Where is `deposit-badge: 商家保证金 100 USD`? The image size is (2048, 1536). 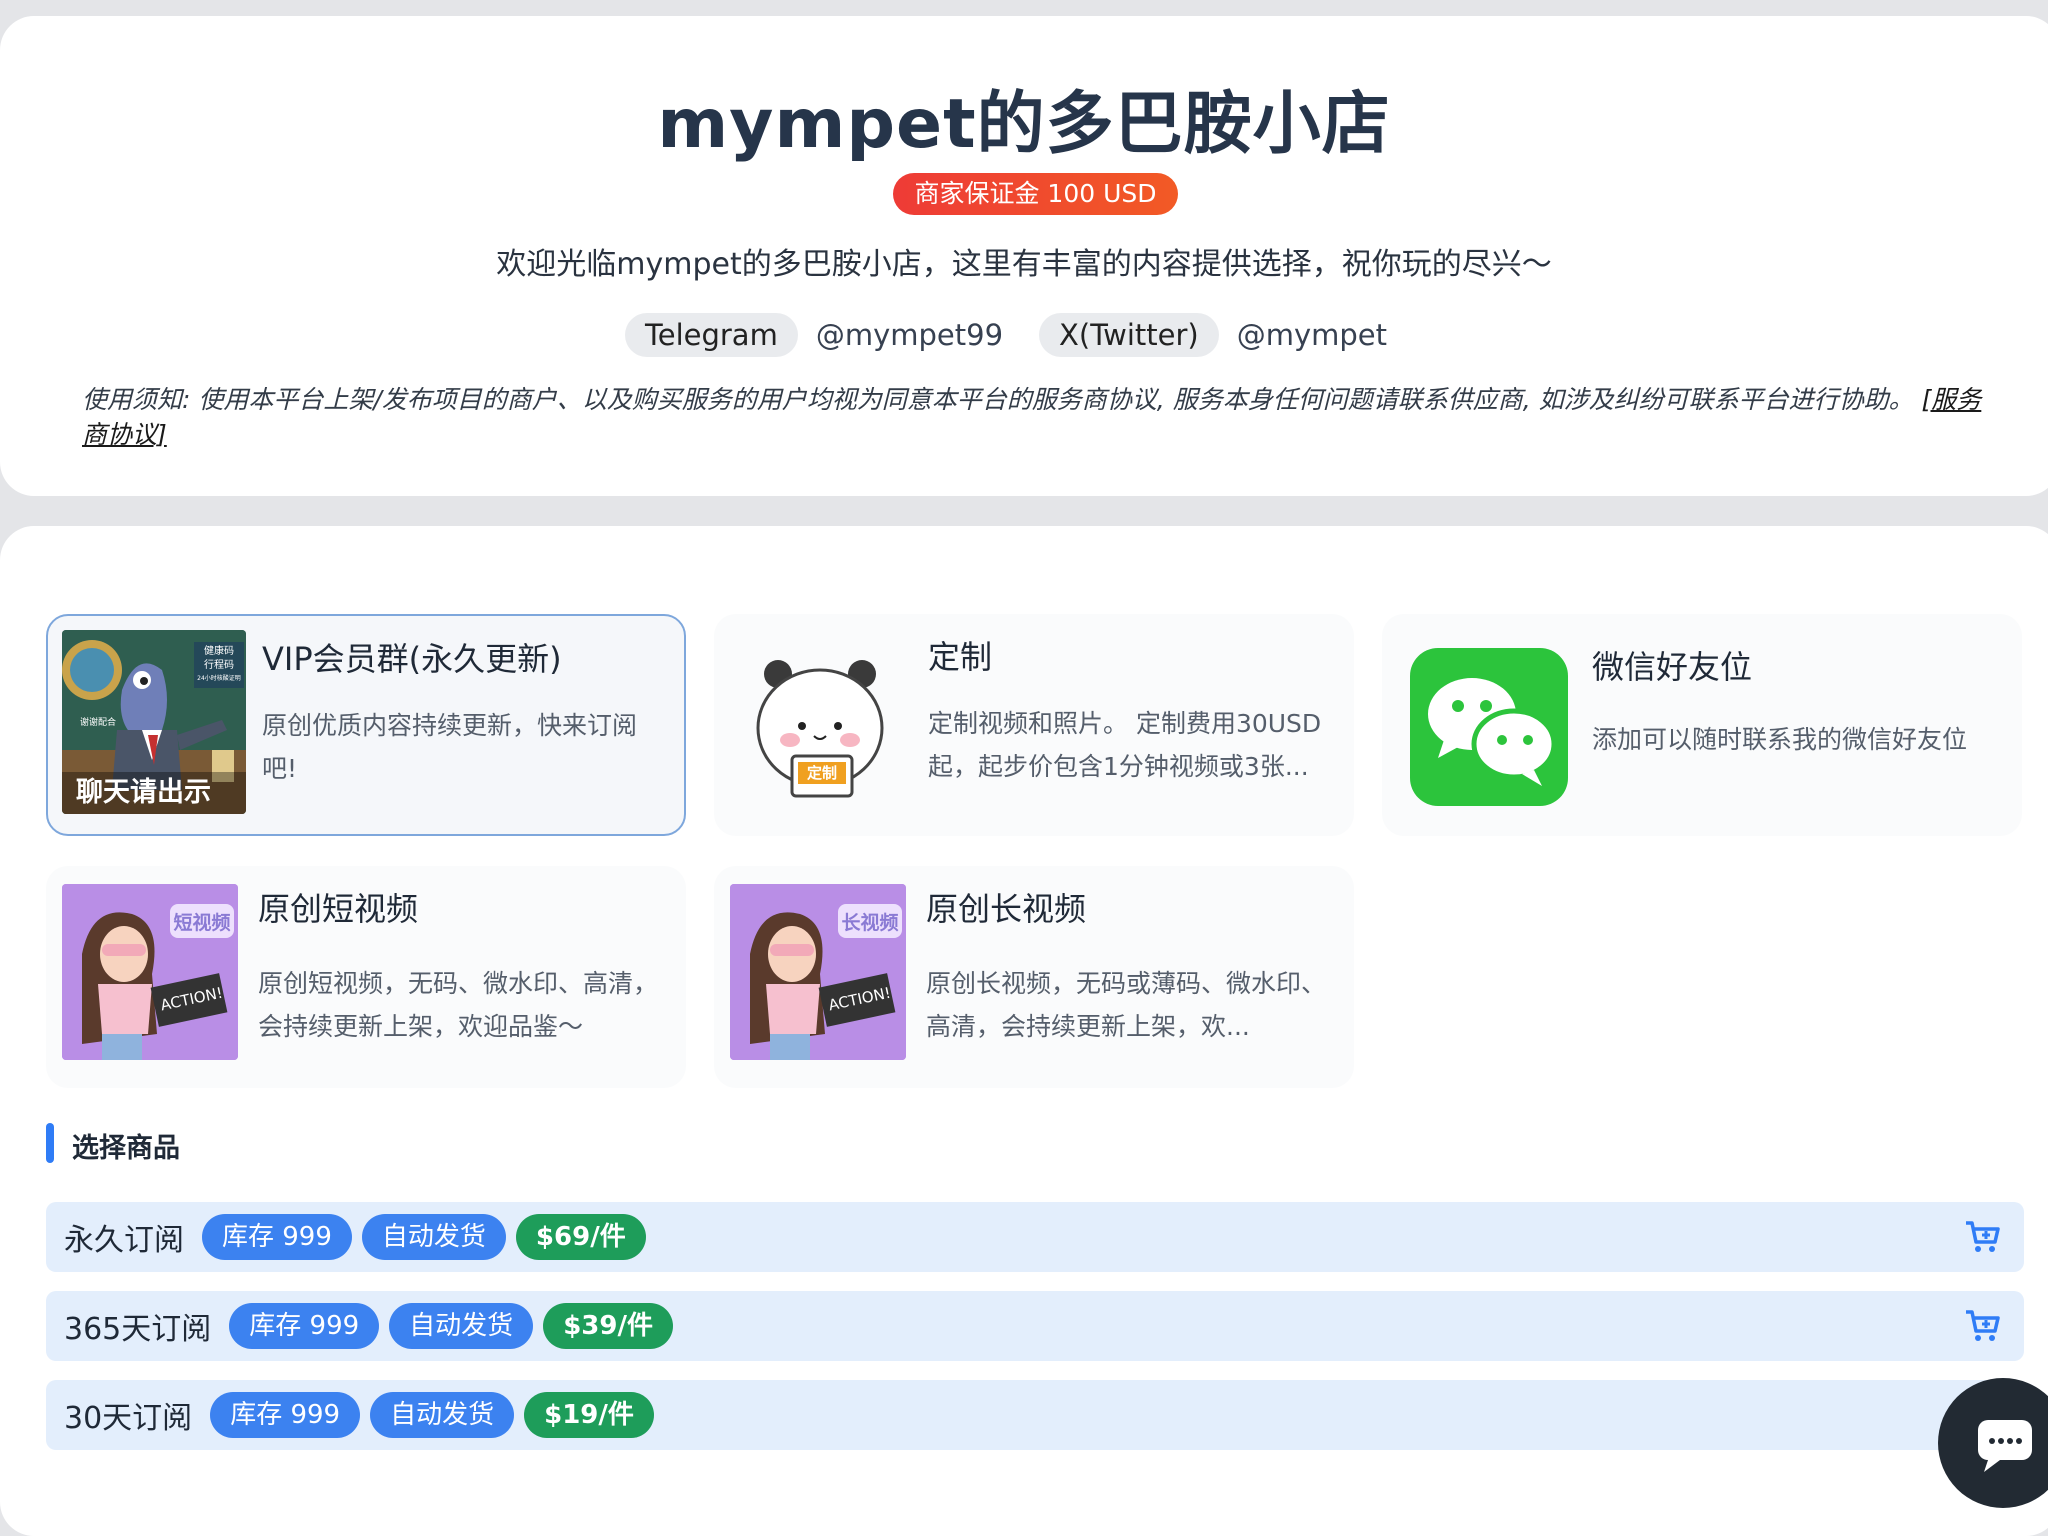
deposit-badge: 商家保证金 100 USD is located at coordinates (1035, 194).